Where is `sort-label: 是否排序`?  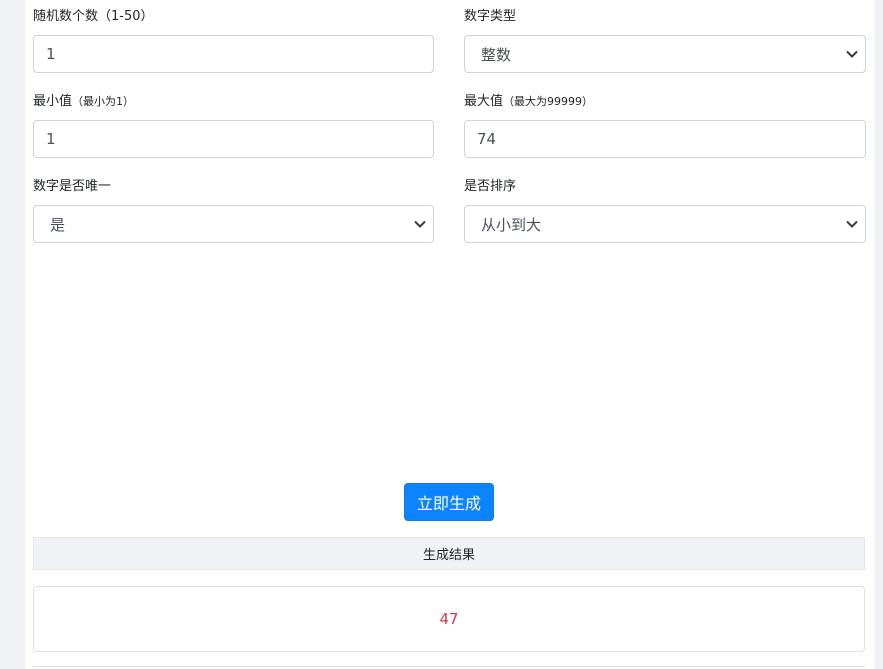 sort-label: 是否排序 is located at coordinates (490, 187).